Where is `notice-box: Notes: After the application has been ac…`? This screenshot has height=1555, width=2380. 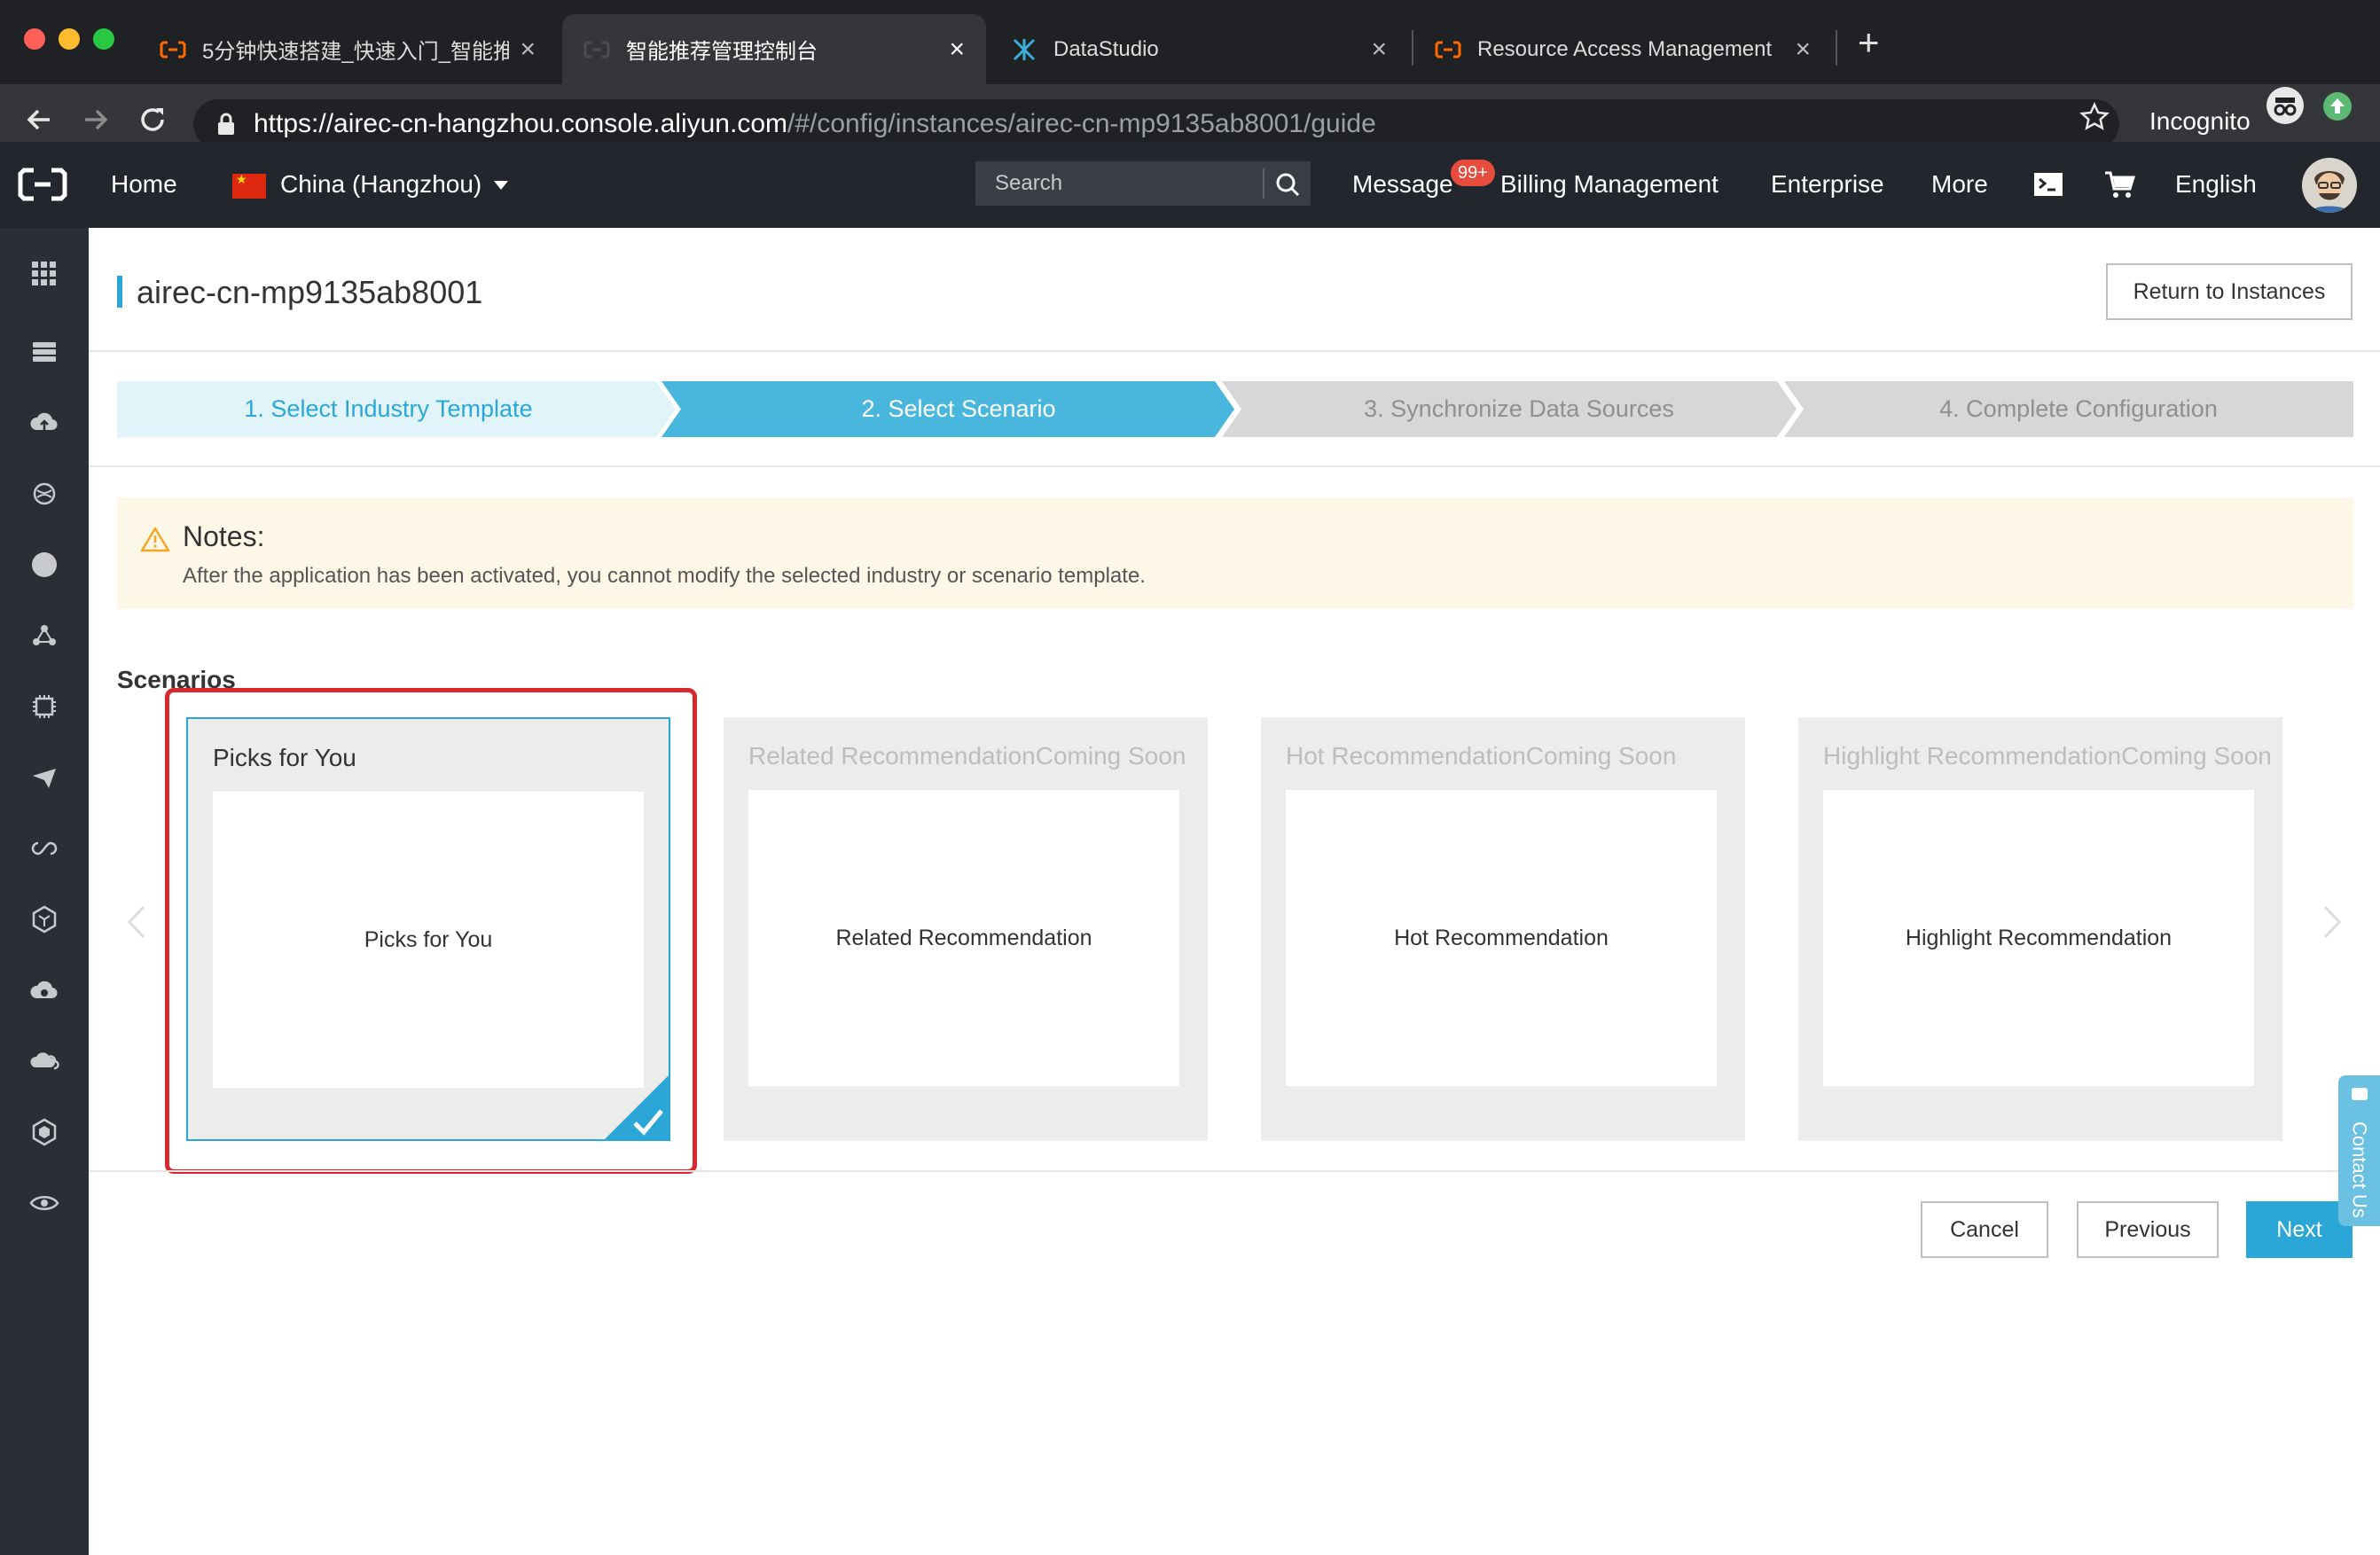
notice-box: Notes: After the application has been ac… is located at coordinates (1235, 553).